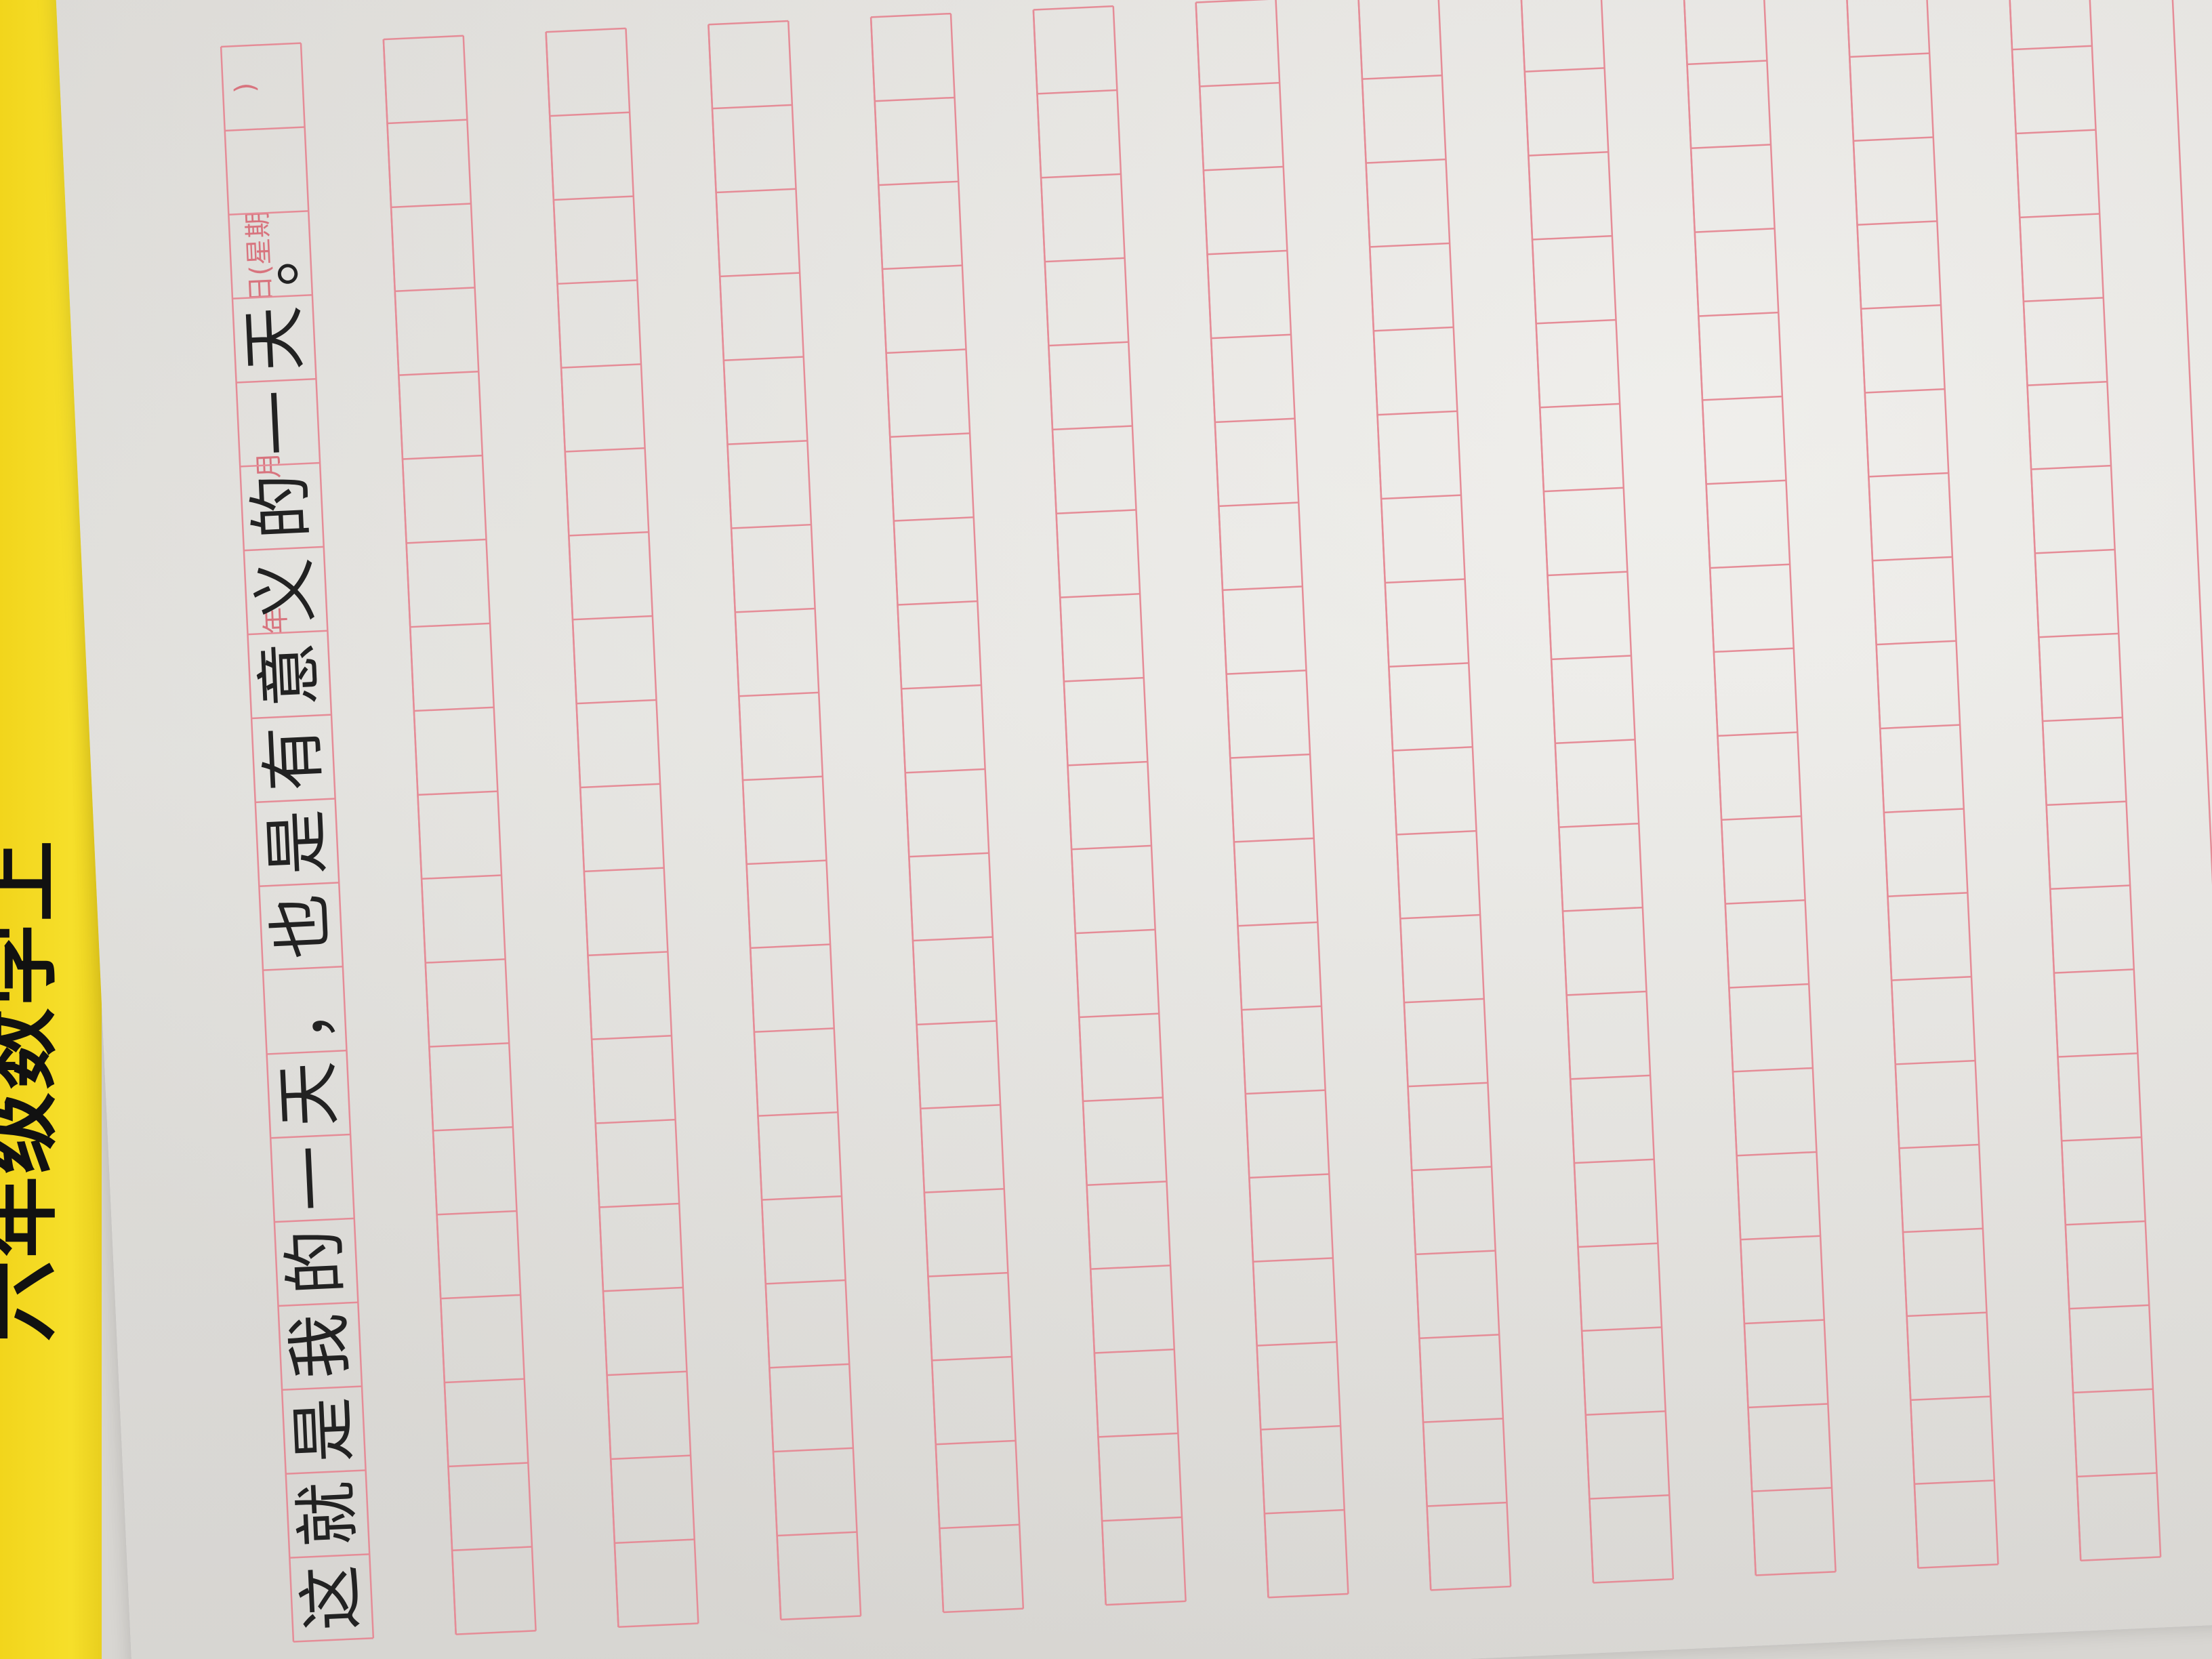 This screenshot has height=1659, width=2212. Describe the element at coordinates (270, 254) in the screenshot. I see `handwritten-char: 。` at that location.